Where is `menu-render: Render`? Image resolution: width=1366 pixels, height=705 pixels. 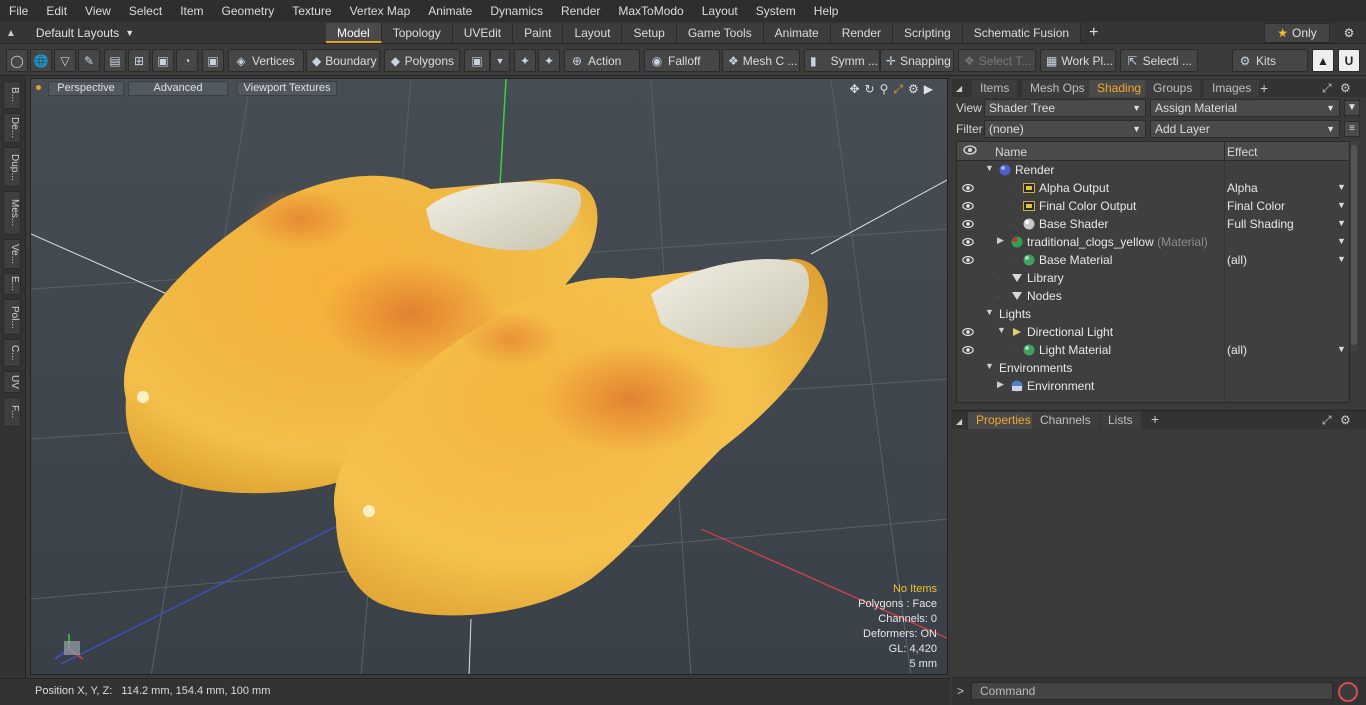
menu-render: Render is located at coordinates (580, 11).